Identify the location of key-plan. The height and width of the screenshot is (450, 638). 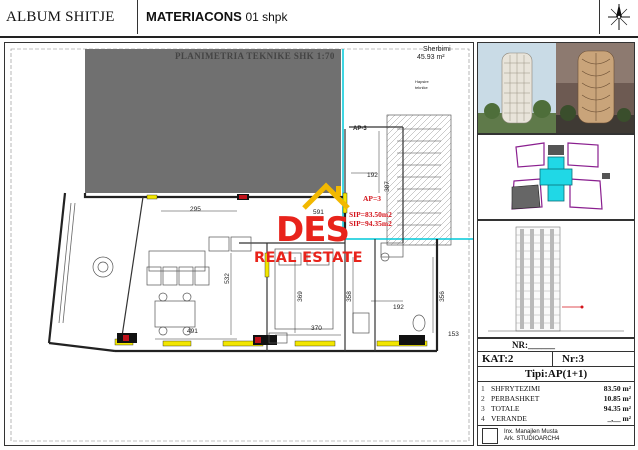
(556, 177).